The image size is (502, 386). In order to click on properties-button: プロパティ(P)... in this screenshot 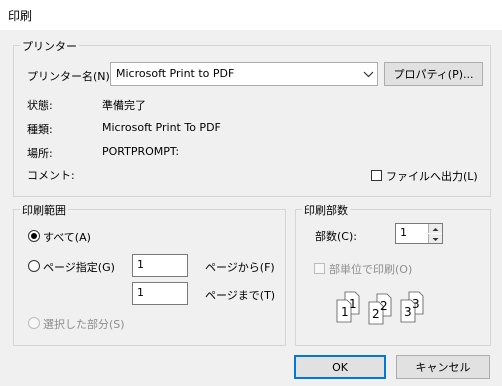, I will do `click(433, 74)`.